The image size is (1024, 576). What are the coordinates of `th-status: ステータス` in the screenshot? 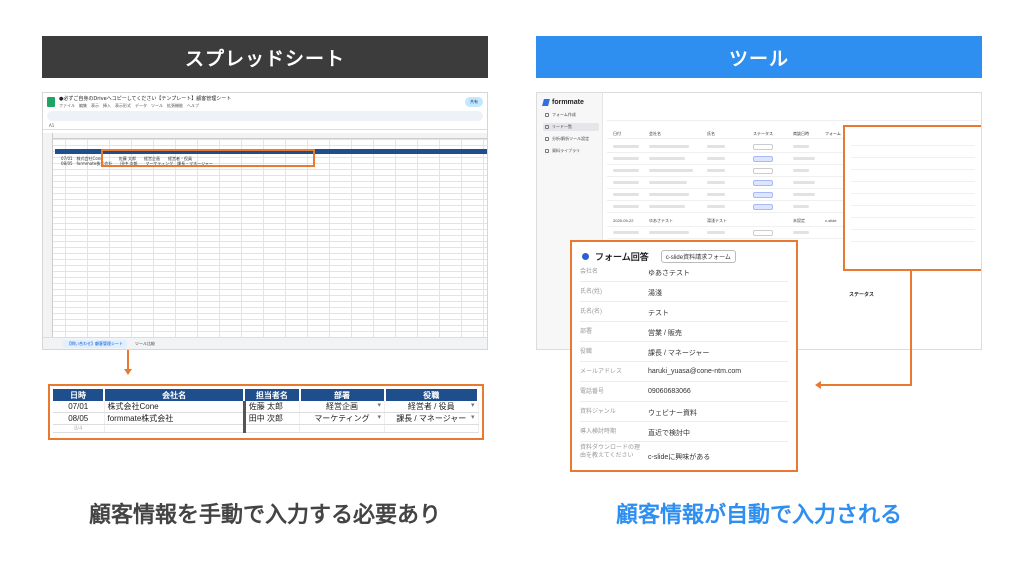 It's located at (763, 133).